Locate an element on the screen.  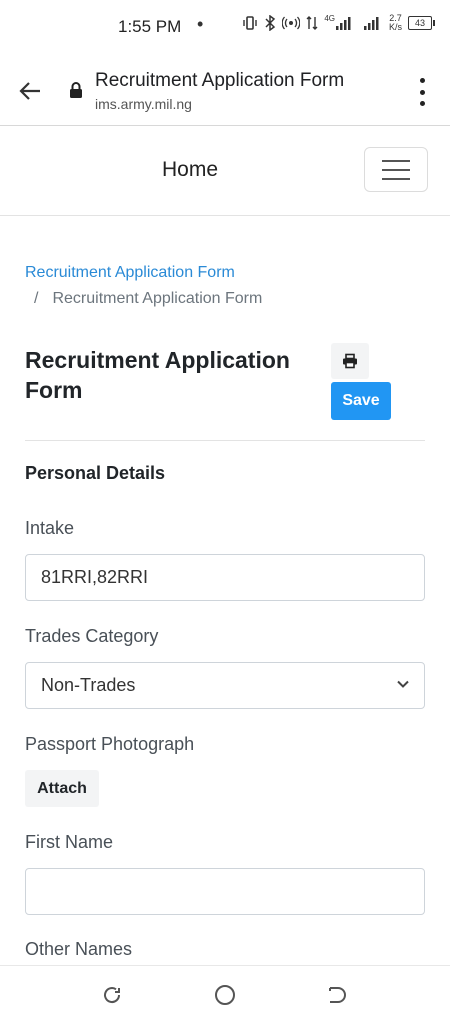
overflow-menu-button is located at coordinates (422, 92).